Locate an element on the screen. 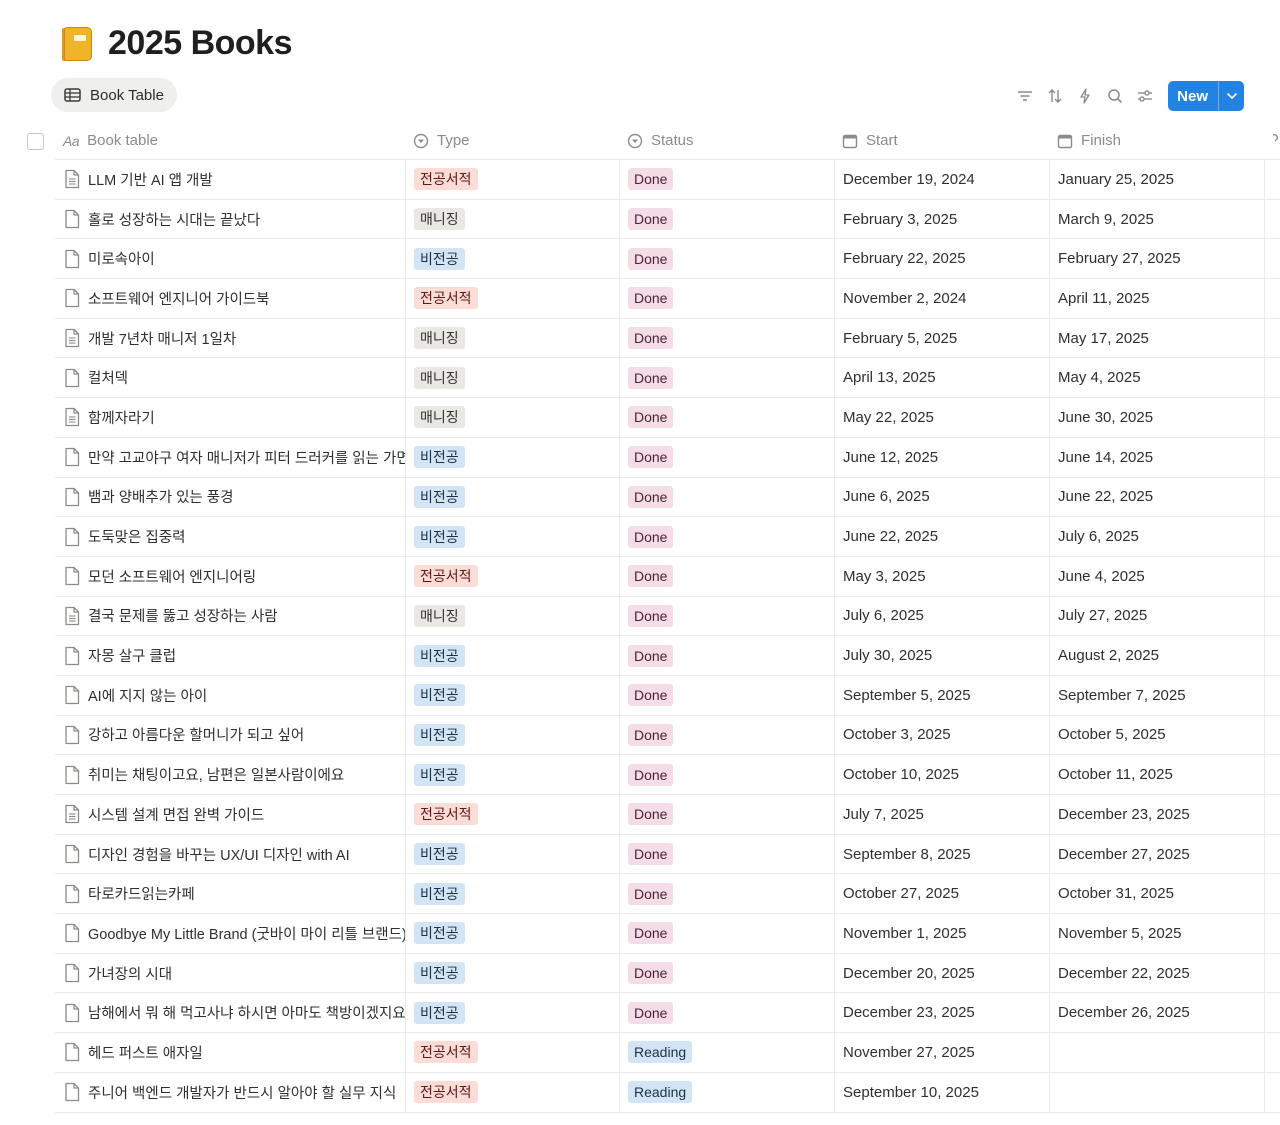  book-title: 컬처덱 is located at coordinates (108, 377).